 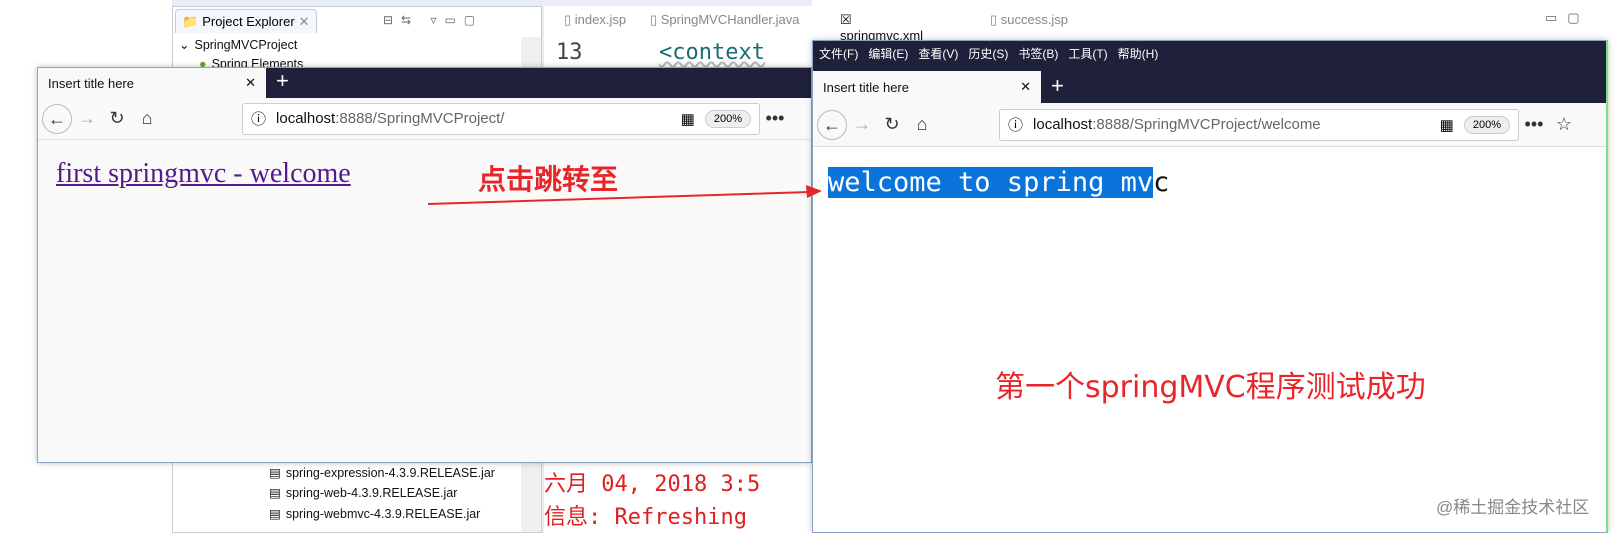 I want to click on success-label: 第一个springMVC程序测试成功, so click(x=1210, y=387).